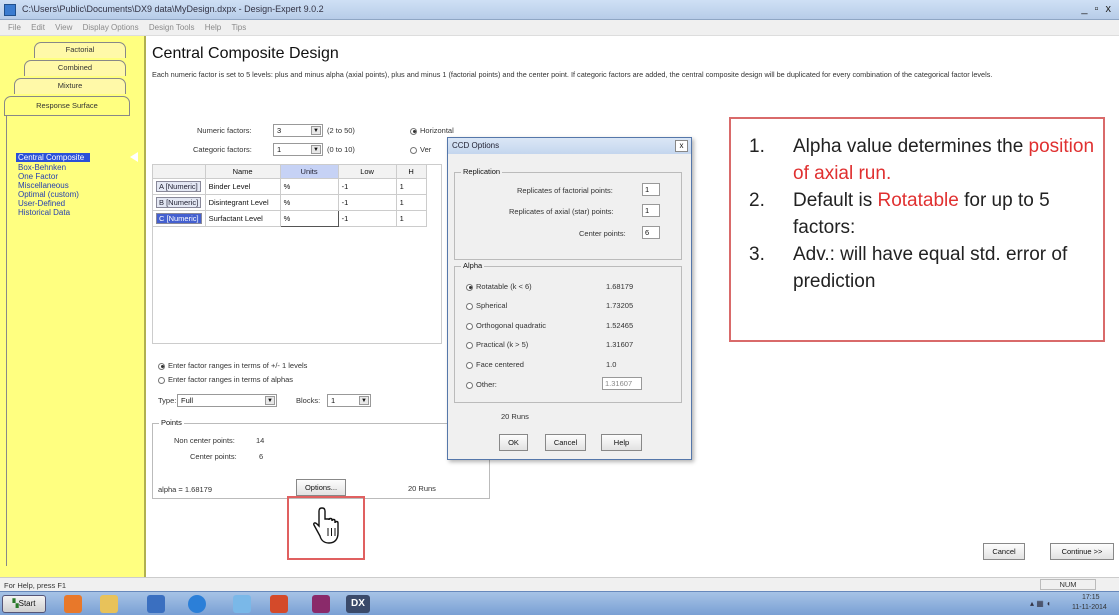 This screenshot has height=615, width=1119. What do you see at coordinates (620, 344) in the screenshot?
I see `alpha-option-value: 1.31607` at bounding box center [620, 344].